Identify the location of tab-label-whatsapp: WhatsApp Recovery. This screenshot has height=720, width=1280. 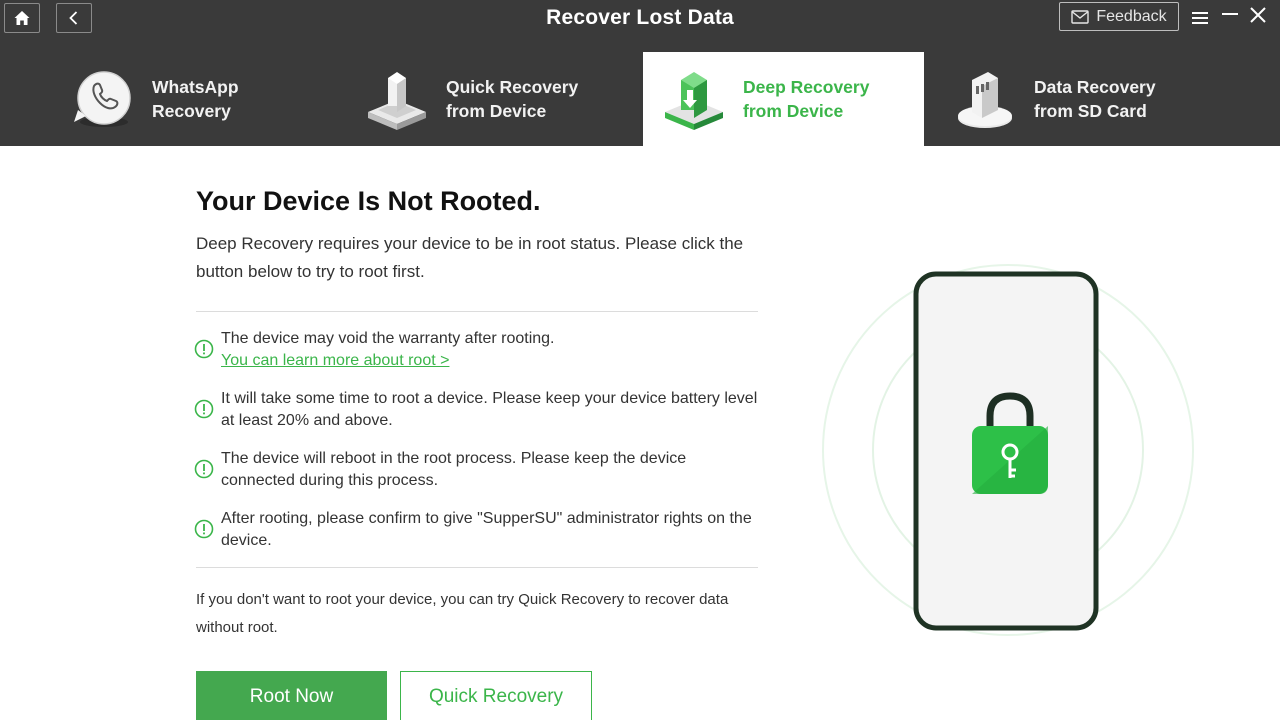
(195, 99).